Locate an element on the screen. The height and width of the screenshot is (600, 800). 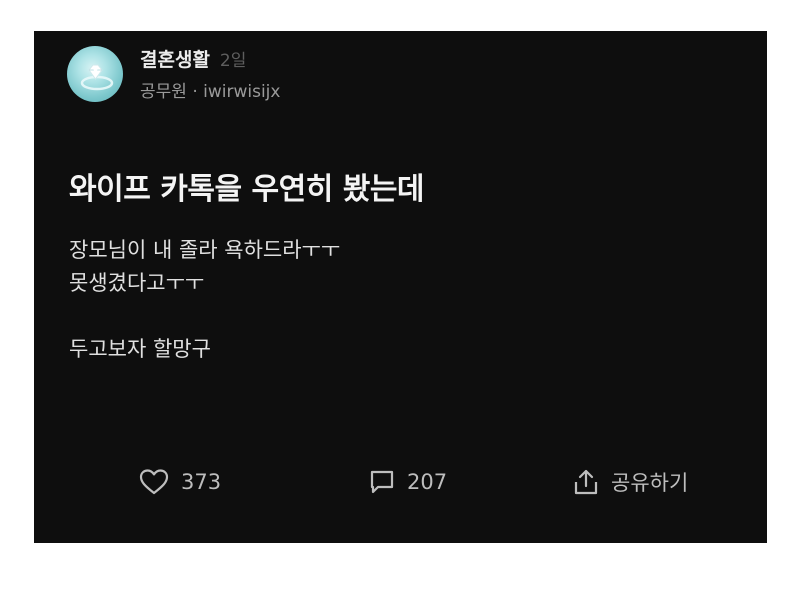
share-button: 공유하기 is located at coordinates (630, 482).